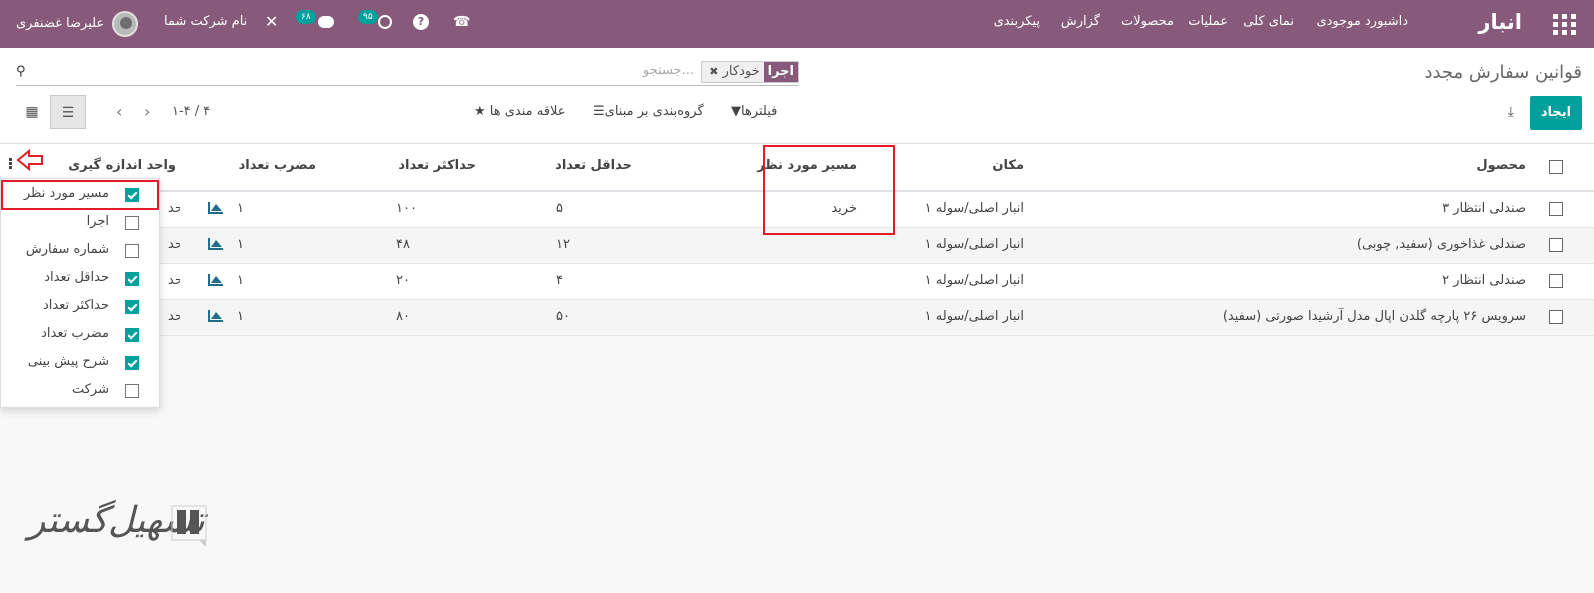  I want to click on filters-dropdown: ▼فیلترها, so click(754, 111).